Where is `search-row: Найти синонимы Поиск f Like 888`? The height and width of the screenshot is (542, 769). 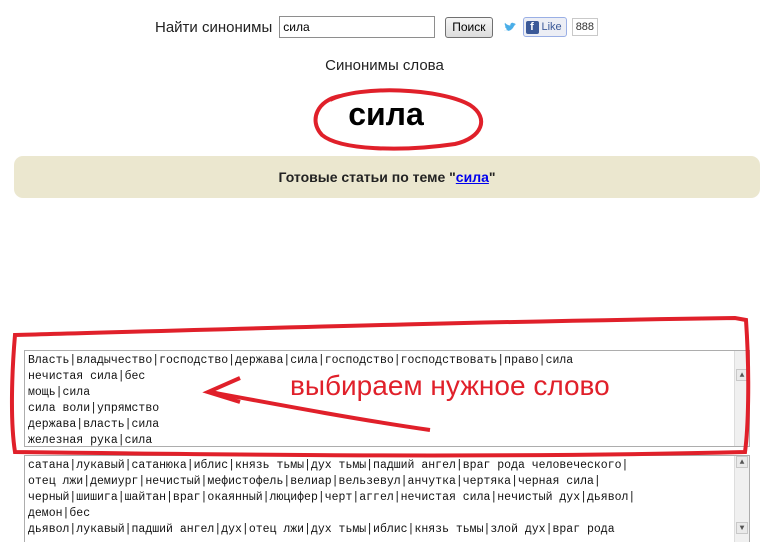 search-row: Найти синонимы Поиск f Like 888 is located at coordinates (377, 27).